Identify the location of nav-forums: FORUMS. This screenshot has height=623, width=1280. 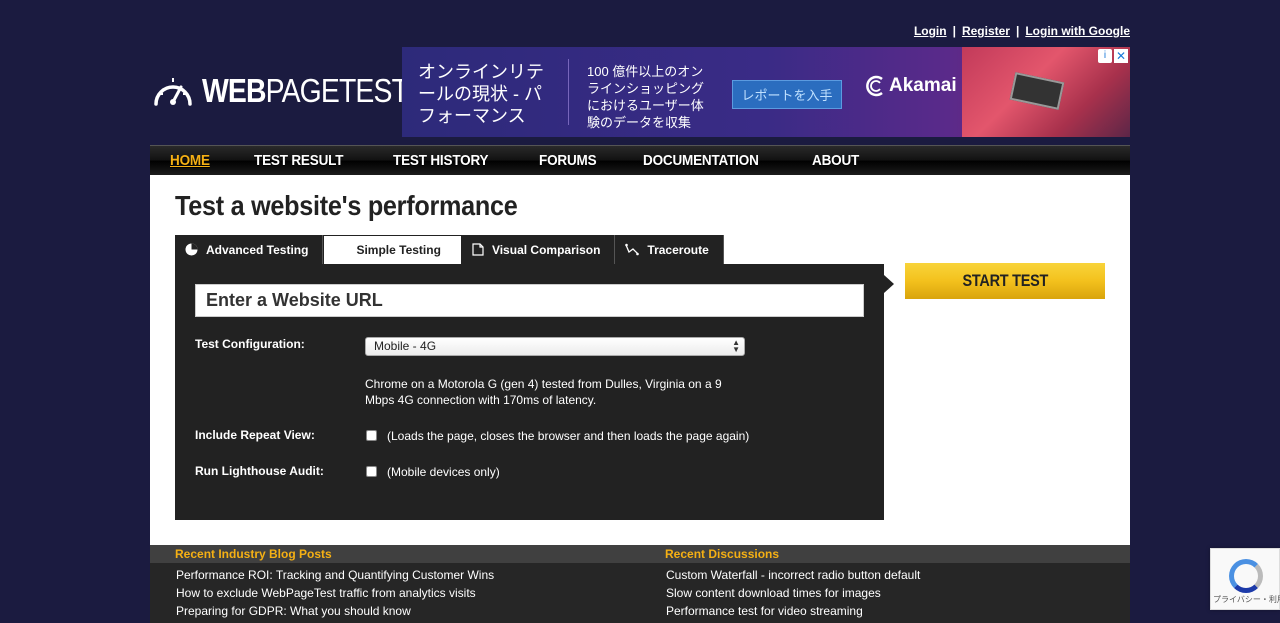
(568, 160).